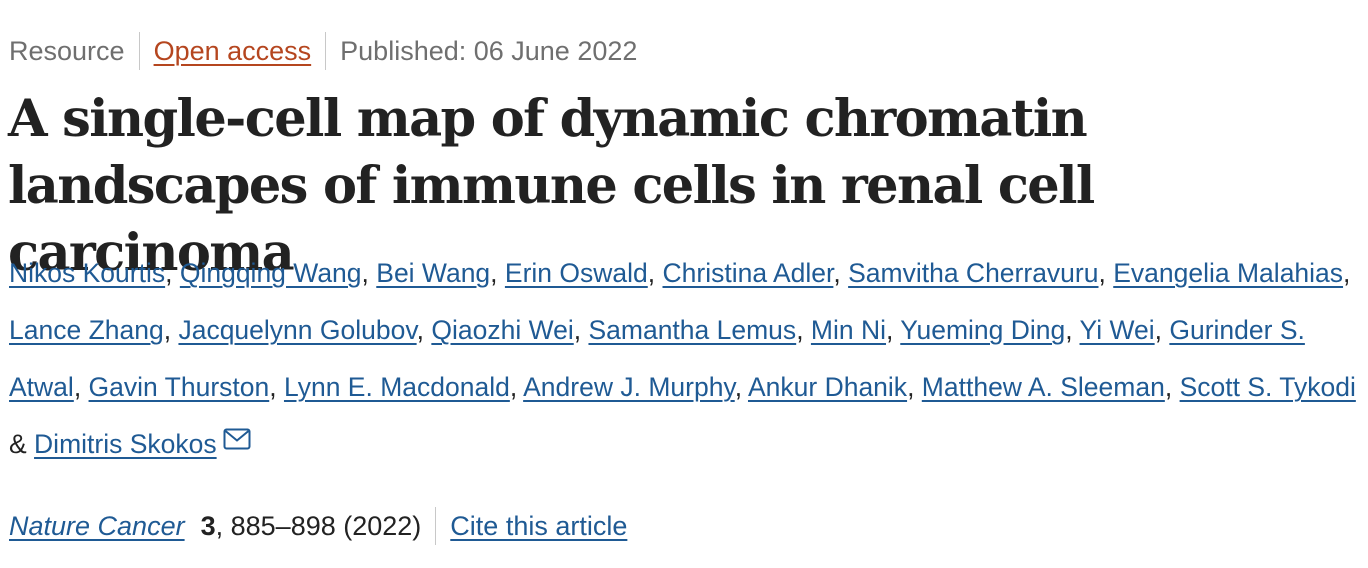 This screenshot has height=568, width=1368. I want to click on author-link: Erin Oswald, so click(576, 273).